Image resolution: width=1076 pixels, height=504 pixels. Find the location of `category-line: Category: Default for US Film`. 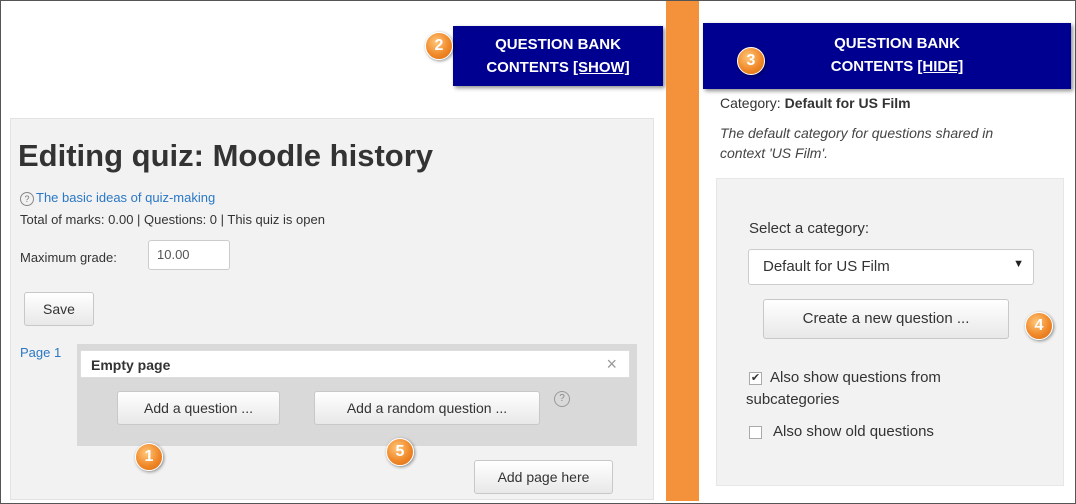

category-line: Category: Default for US Film is located at coordinates (815, 103).